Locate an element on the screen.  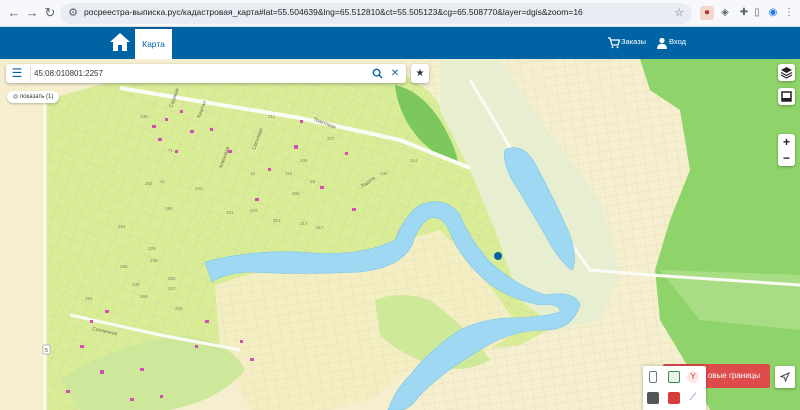
app-header: Карта Заказы Вход is located at coordinates (400, 43).